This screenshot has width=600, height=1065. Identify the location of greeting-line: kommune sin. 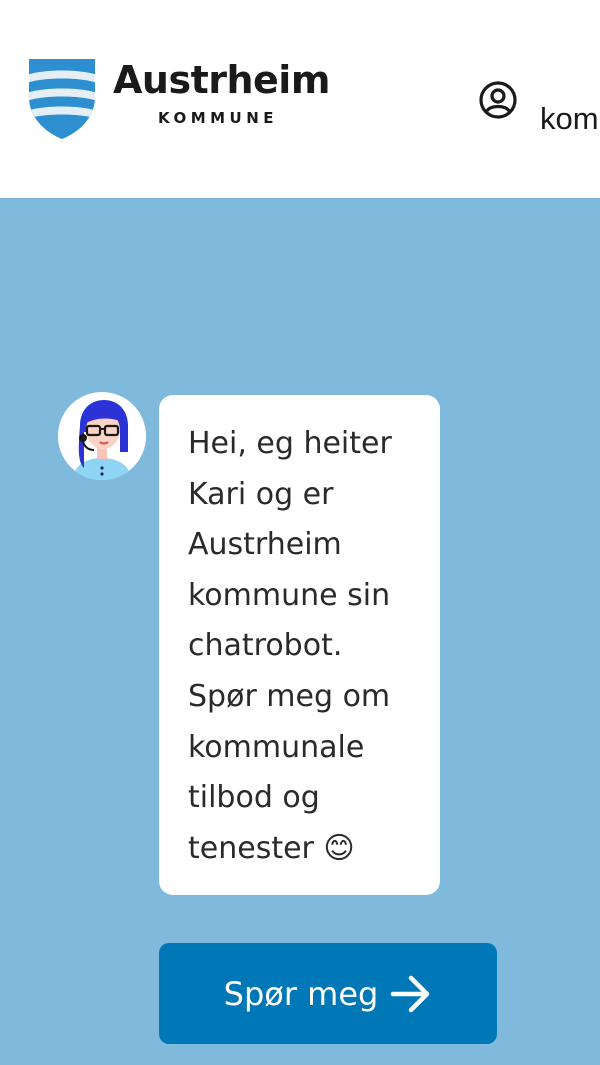
(289, 595).